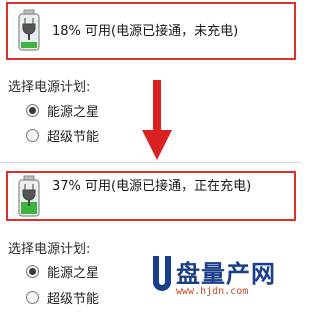 Image resolution: width=320 pixels, height=314 pixels. What do you see at coordinates (157, 120) in the screenshot?
I see `arrow-down-icon` at bounding box center [157, 120].